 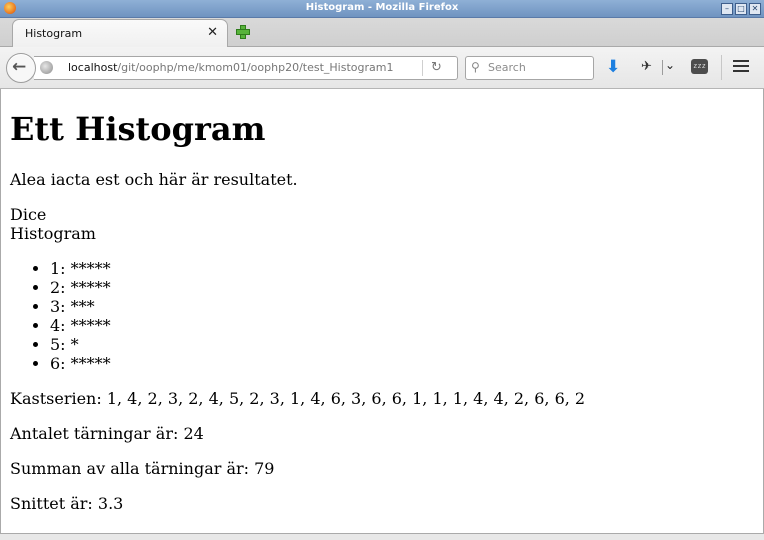 What do you see at coordinates (662, 67) in the screenshot?
I see `addon-separator` at bounding box center [662, 67].